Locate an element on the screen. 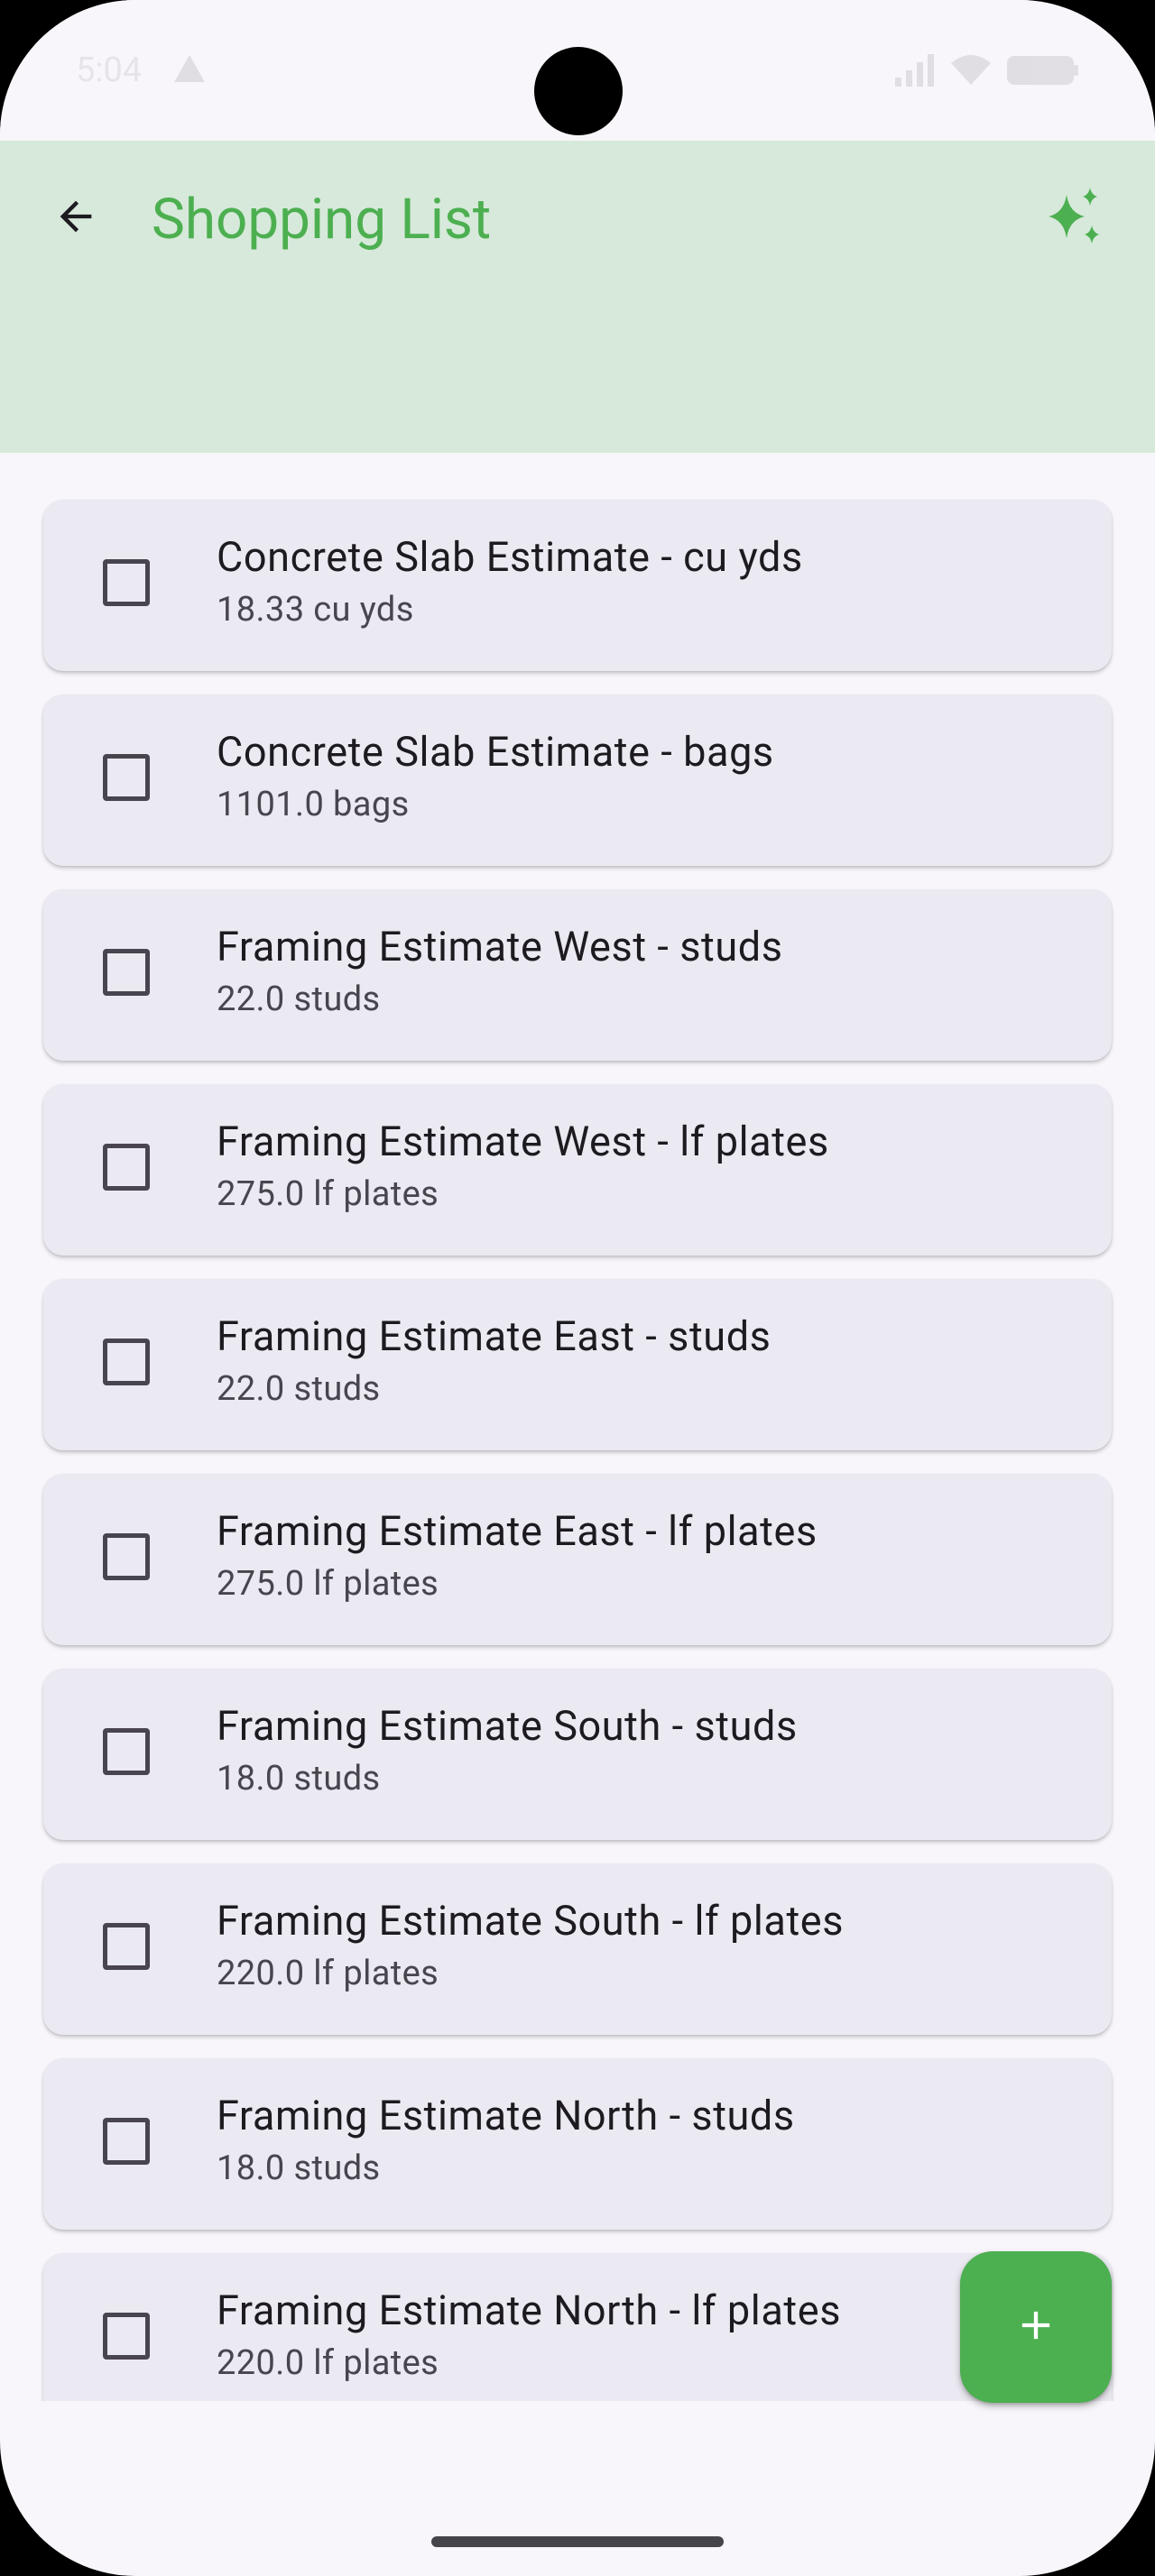  page-title: Shopping List is located at coordinates (322, 220).